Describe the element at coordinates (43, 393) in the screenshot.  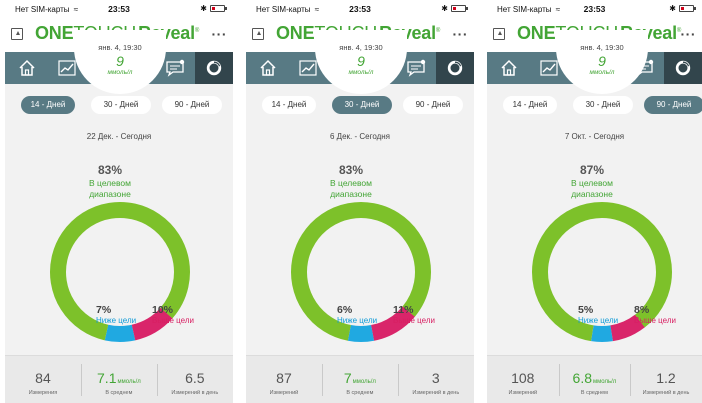
I see `count-caption: Измерения` at that location.